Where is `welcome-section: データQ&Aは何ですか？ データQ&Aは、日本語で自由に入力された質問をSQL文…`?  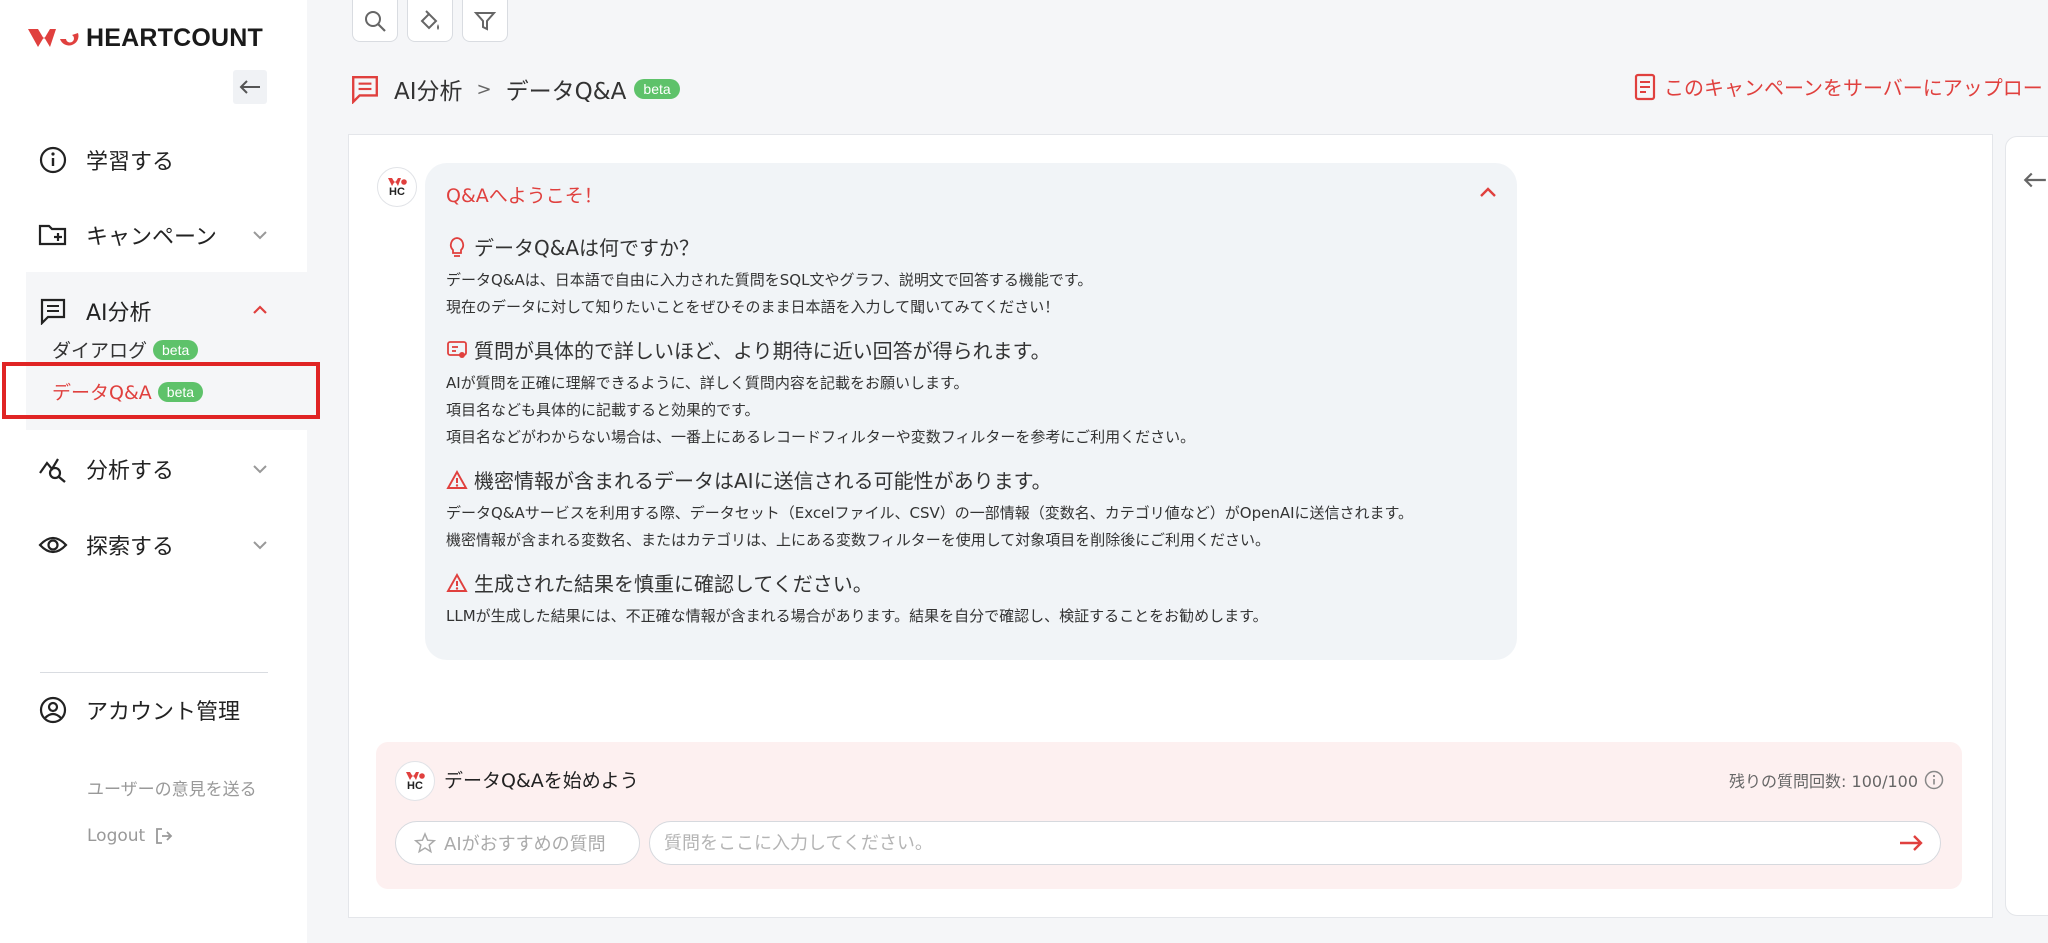 welcome-section: データQ&Aは何ですか？ データQ&Aは、日本語で自由に入力された質問をSQL文… is located at coordinates (769, 276).